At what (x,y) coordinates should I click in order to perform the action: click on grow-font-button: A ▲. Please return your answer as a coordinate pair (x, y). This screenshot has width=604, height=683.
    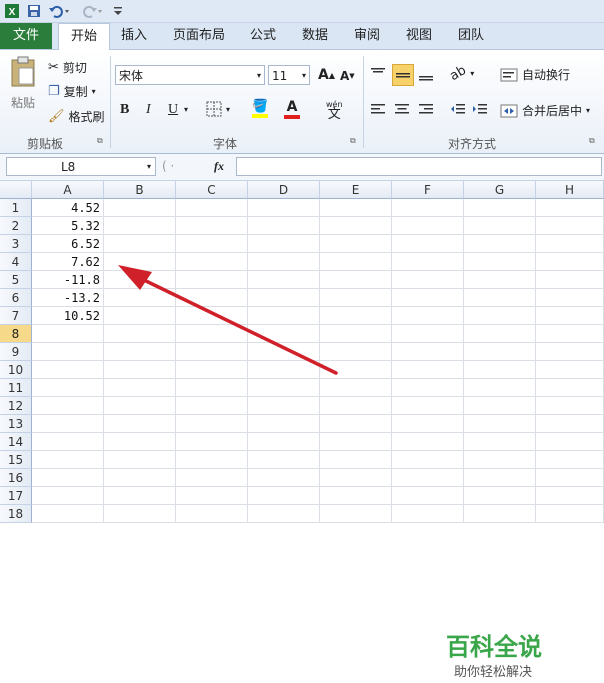
    Looking at the image, I should click on (326, 75).